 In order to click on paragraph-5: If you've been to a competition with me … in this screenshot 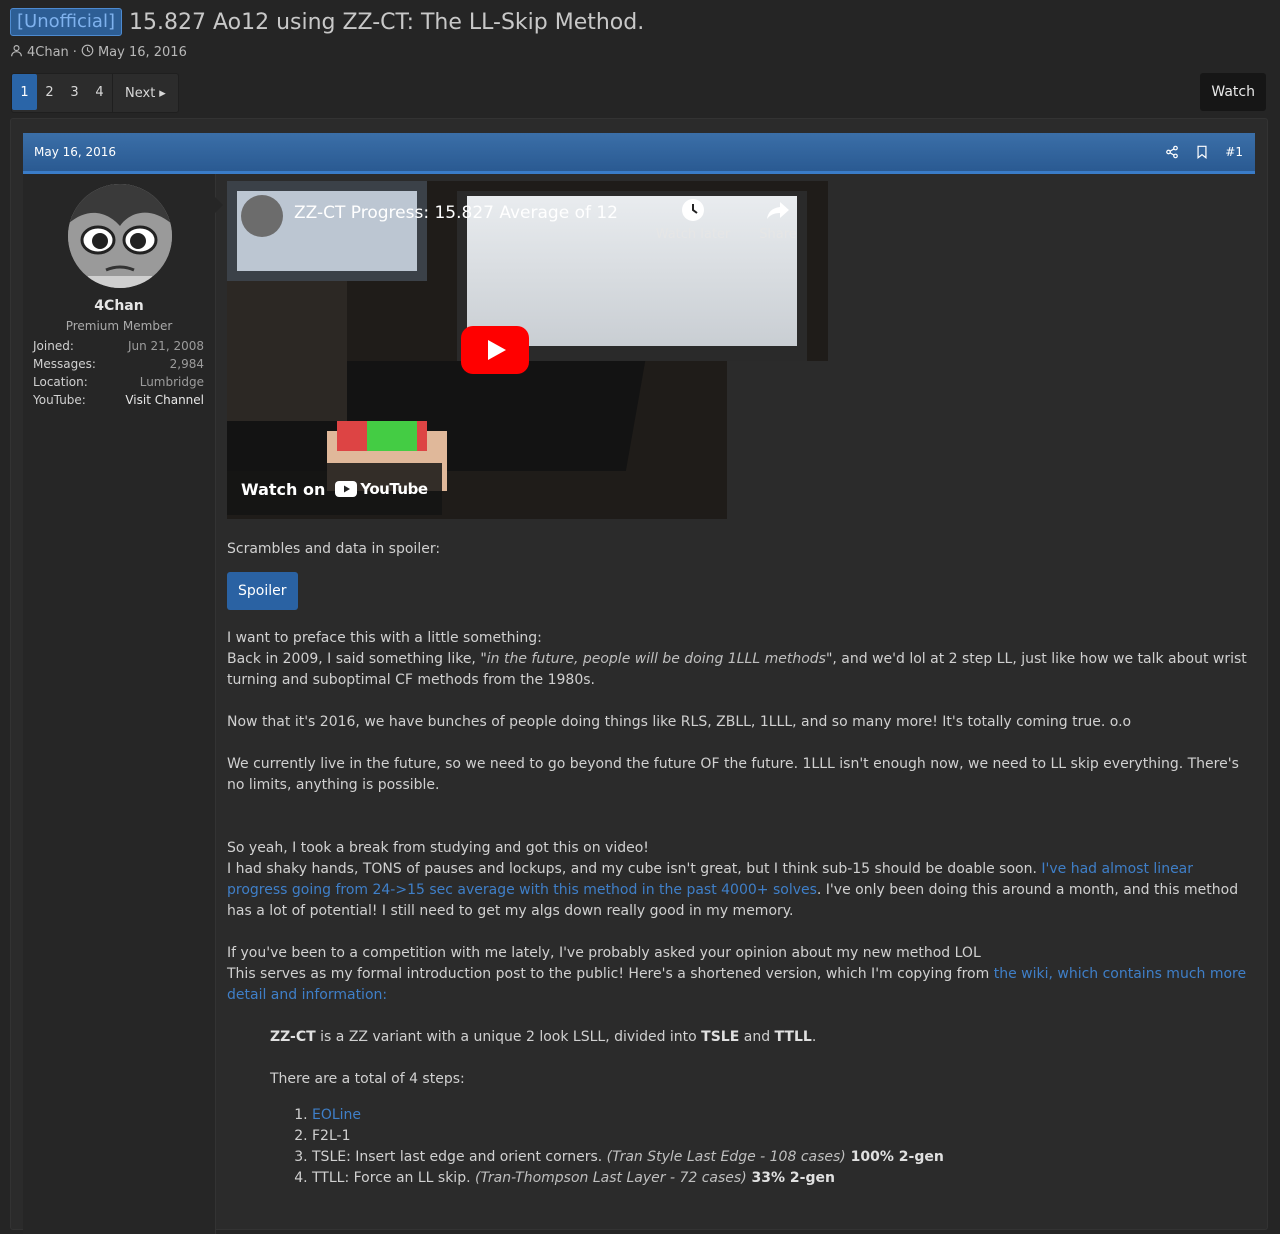, I will do `click(737, 974)`.